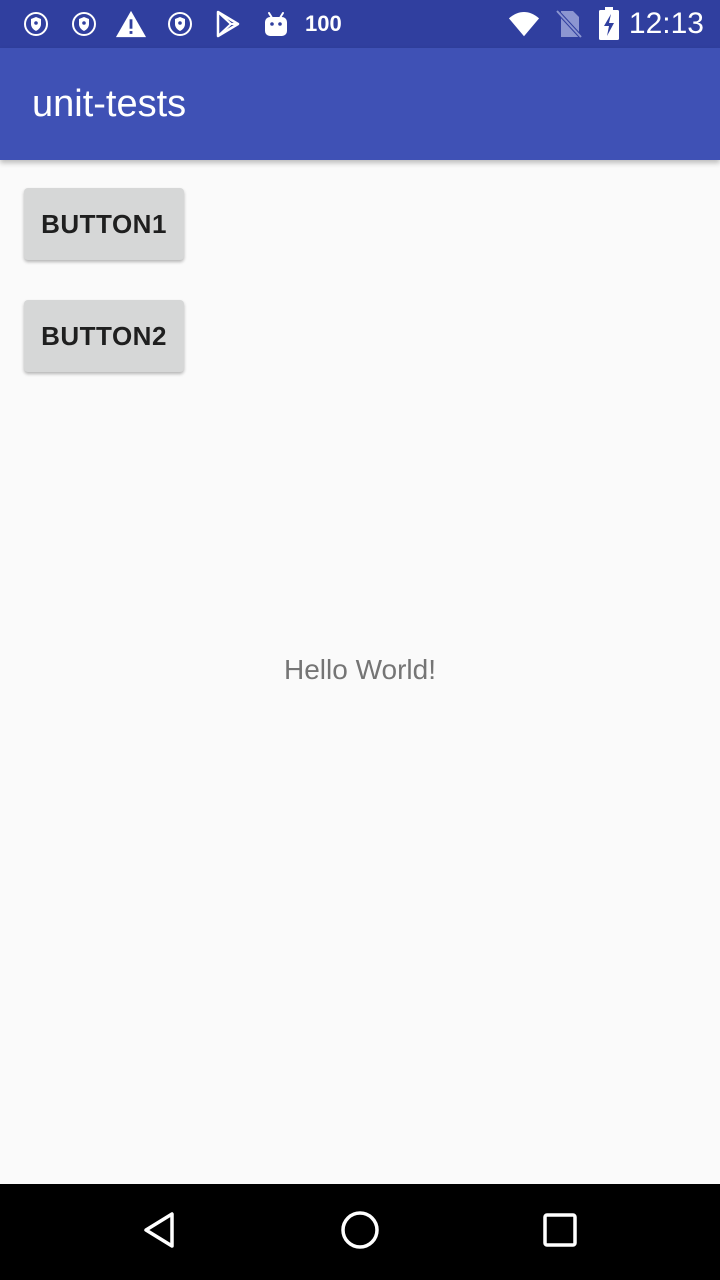 The image size is (720, 1280). What do you see at coordinates (228, 24) in the screenshot?
I see `play-store-icon` at bounding box center [228, 24].